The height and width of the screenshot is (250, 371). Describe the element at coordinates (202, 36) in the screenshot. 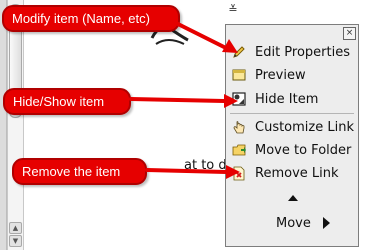

I see `arrow-to-edit-properties` at that location.